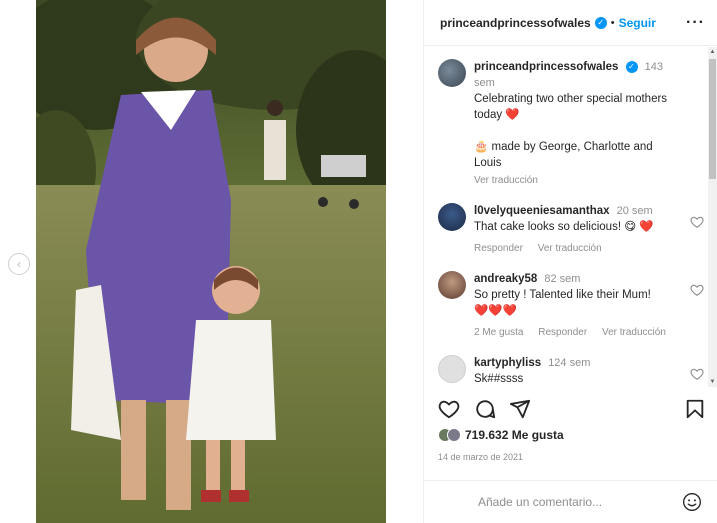 Image resolution: width=717 pixels, height=523 pixels. I want to click on comment-bubble-icon, so click(485, 409).